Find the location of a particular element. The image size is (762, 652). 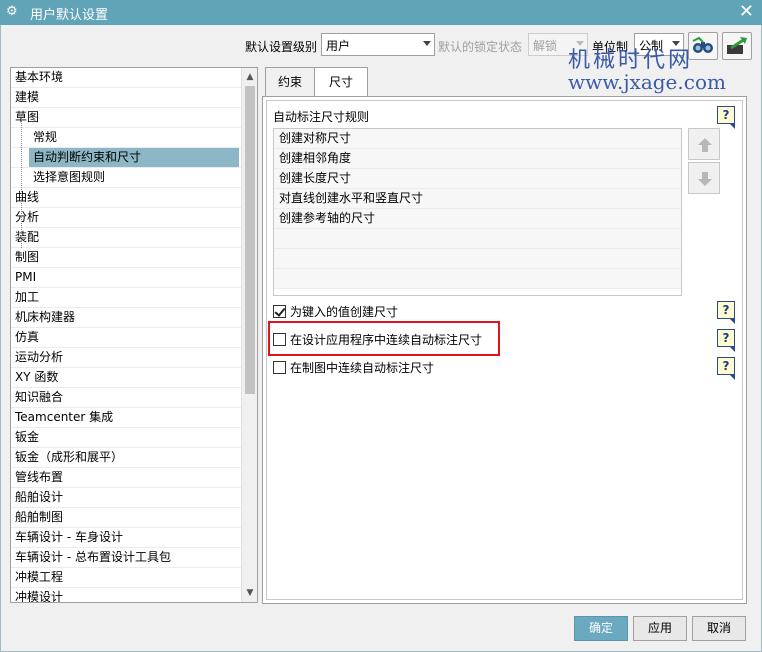

tree-item: 装配 is located at coordinates (126, 238).